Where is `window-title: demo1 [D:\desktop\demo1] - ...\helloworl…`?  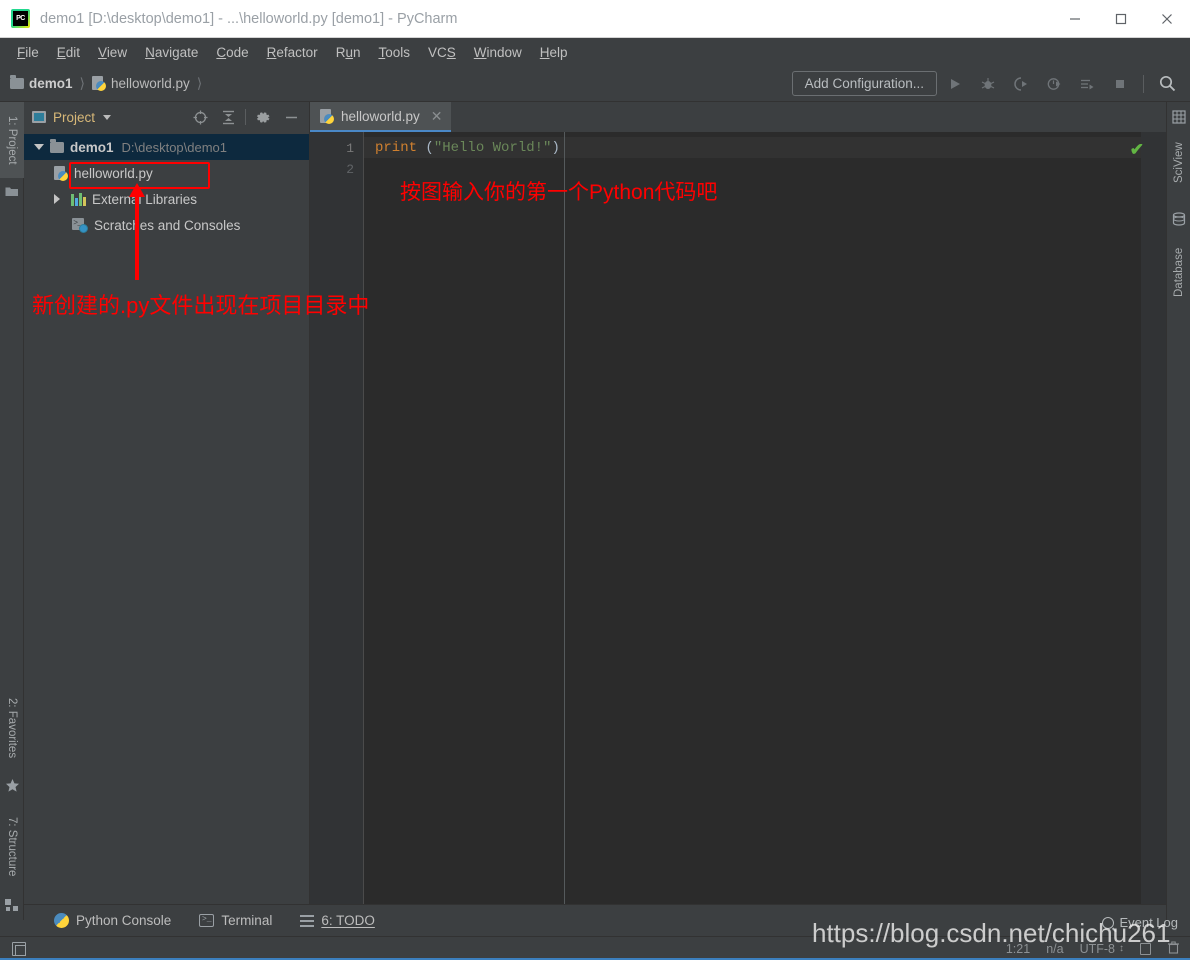 window-title: demo1 [D:\desktop\demo1] - ...\helloworl… is located at coordinates (249, 18).